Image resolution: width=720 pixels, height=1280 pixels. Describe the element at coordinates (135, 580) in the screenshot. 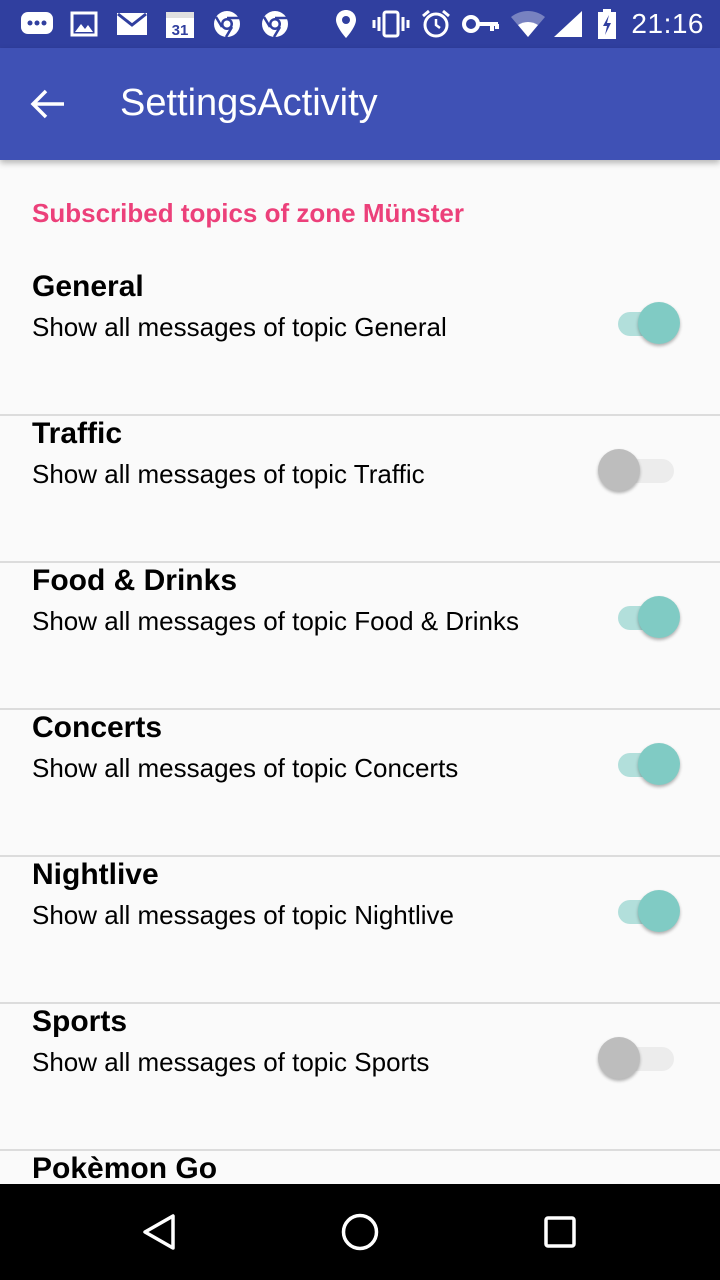

I see `preference-title: Food & Drinks` at that location.